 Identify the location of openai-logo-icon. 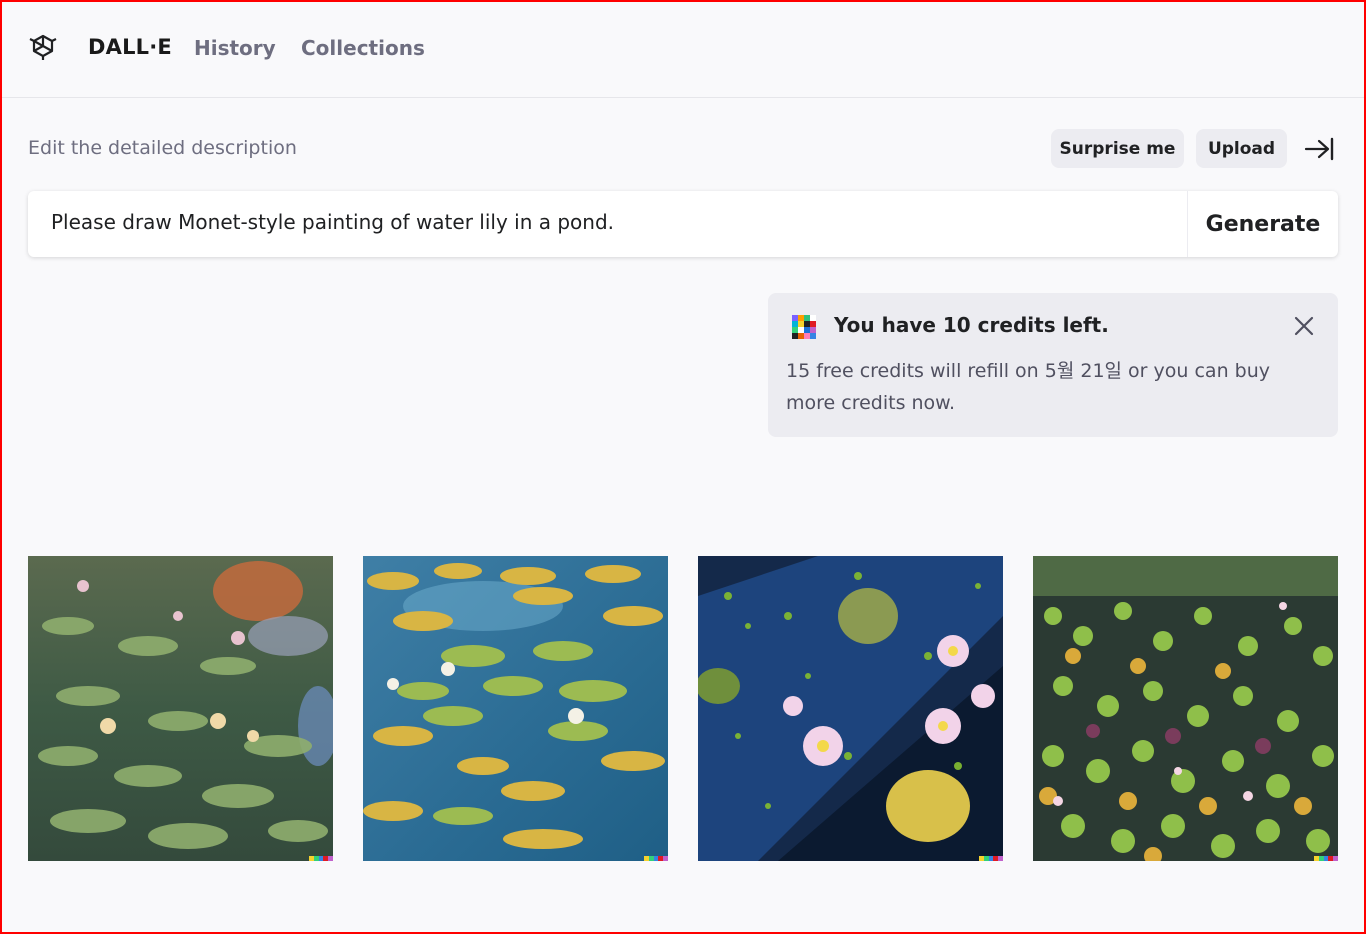
(43, 48).